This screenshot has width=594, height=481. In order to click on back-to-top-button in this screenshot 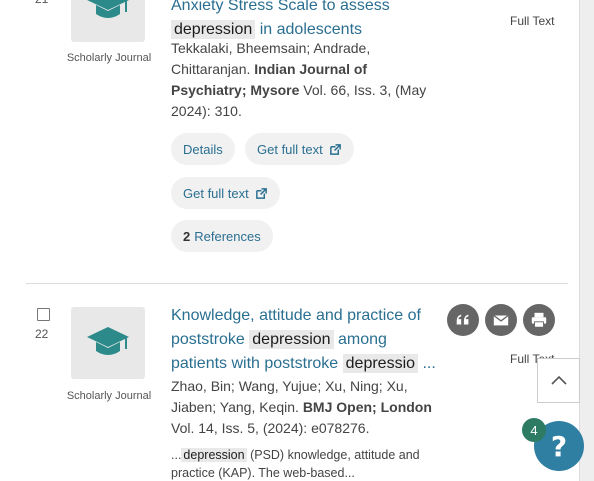, I will do `click(558, 380)`.